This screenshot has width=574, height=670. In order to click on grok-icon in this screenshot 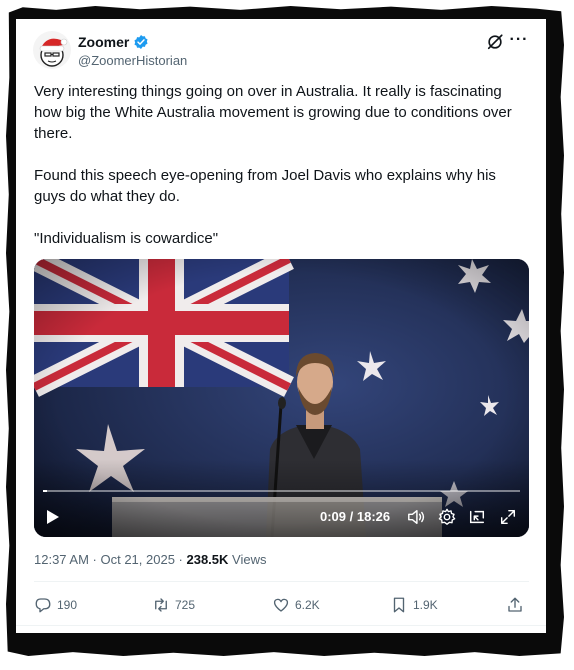, I will do `click(495, 42)`.